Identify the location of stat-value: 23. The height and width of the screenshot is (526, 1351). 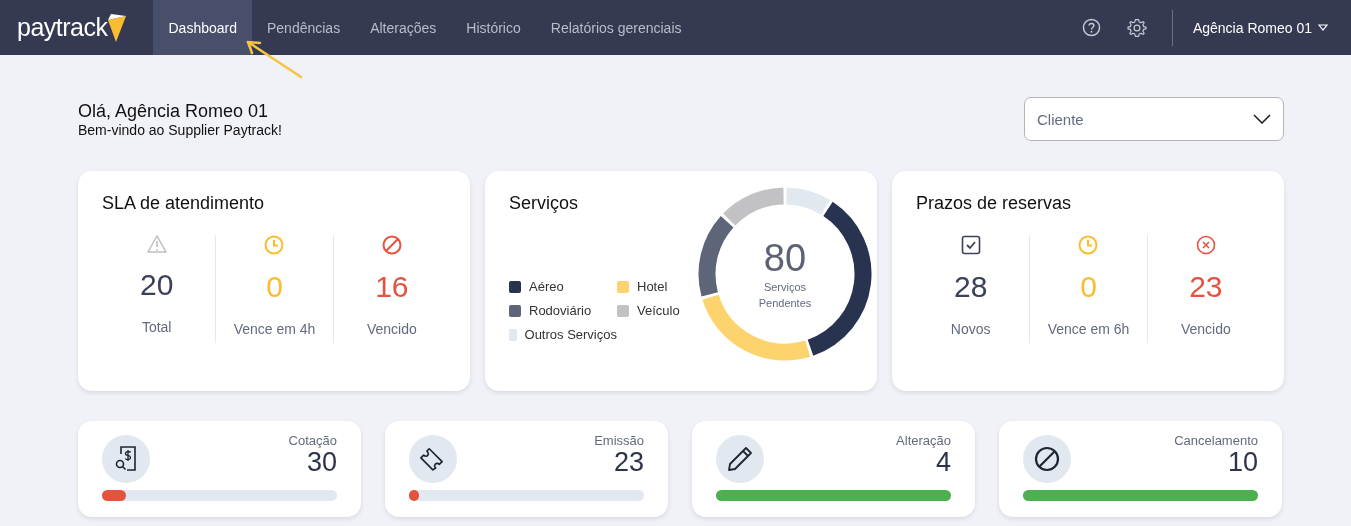
(1206, 287).